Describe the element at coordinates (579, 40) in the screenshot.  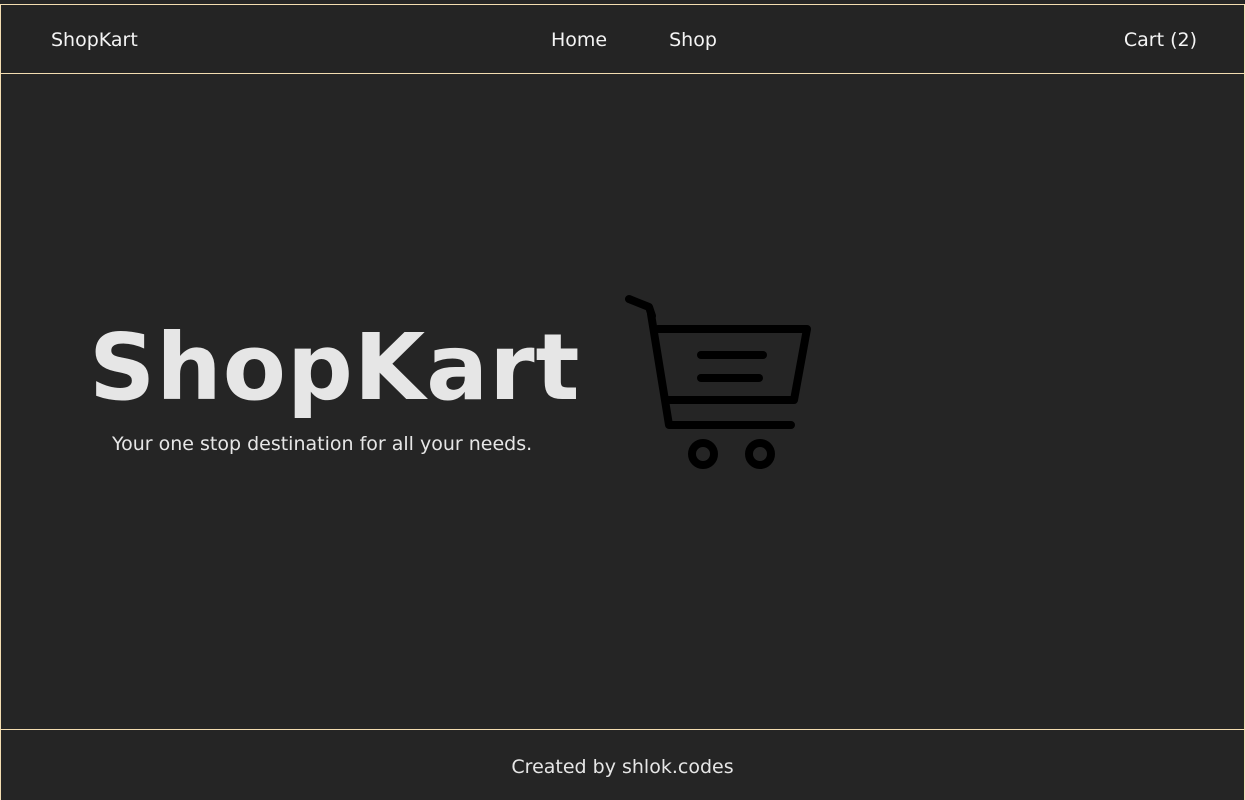
I see `nav-home-link: Home` at that location.